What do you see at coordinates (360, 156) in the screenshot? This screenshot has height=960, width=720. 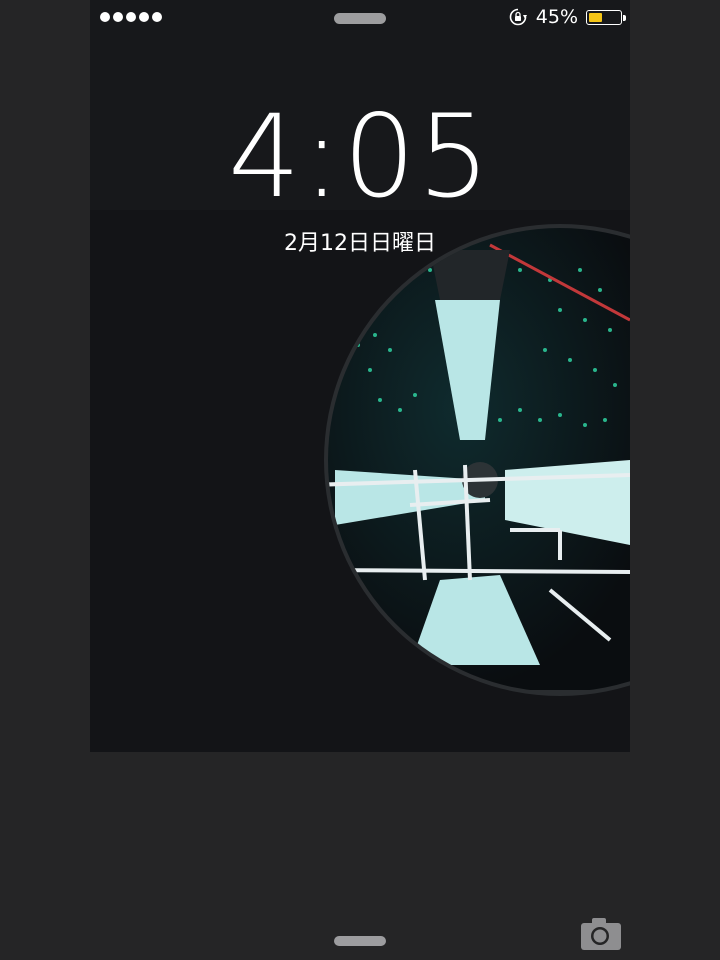 I see `lock-screen-time: 4:05` at bounding box center [360, 156].